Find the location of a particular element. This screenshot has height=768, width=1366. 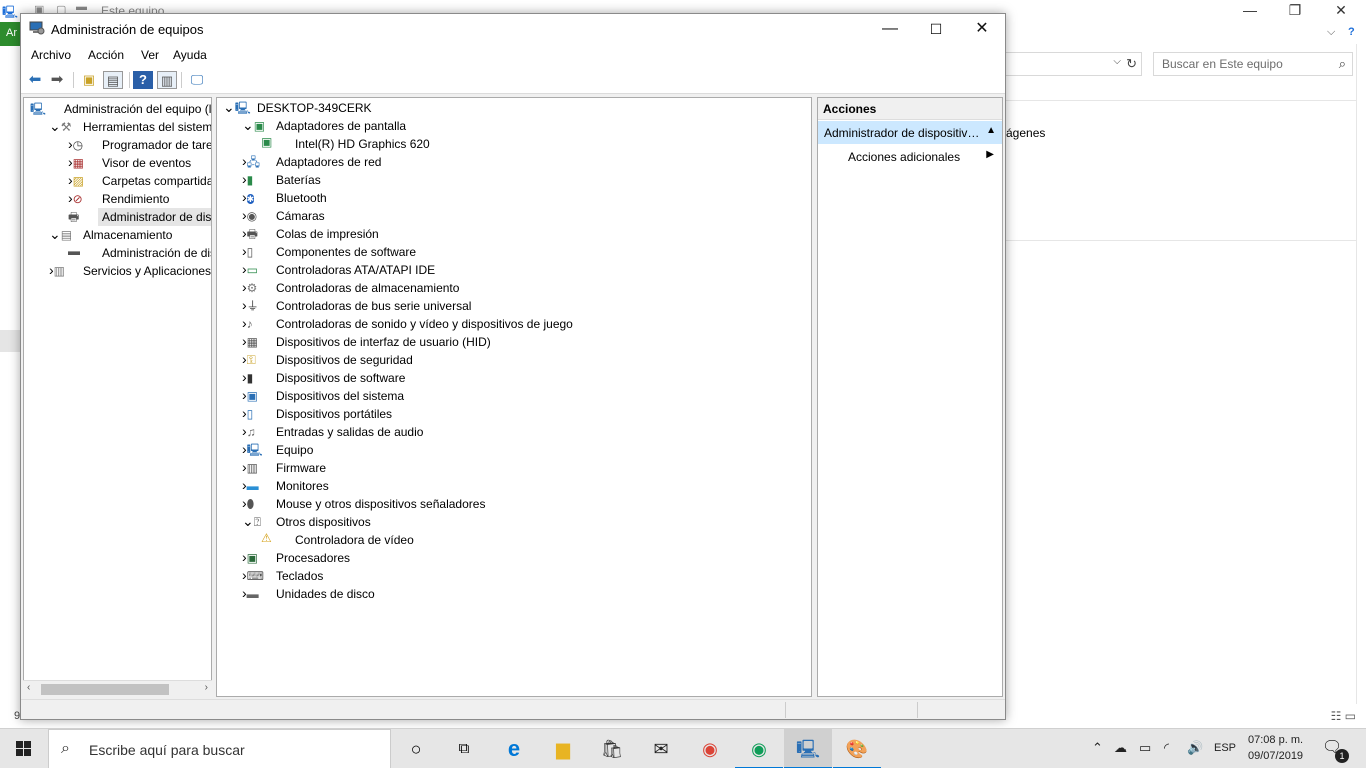

file-explorer-icon: ▆ is located at coordinates (563, 748).